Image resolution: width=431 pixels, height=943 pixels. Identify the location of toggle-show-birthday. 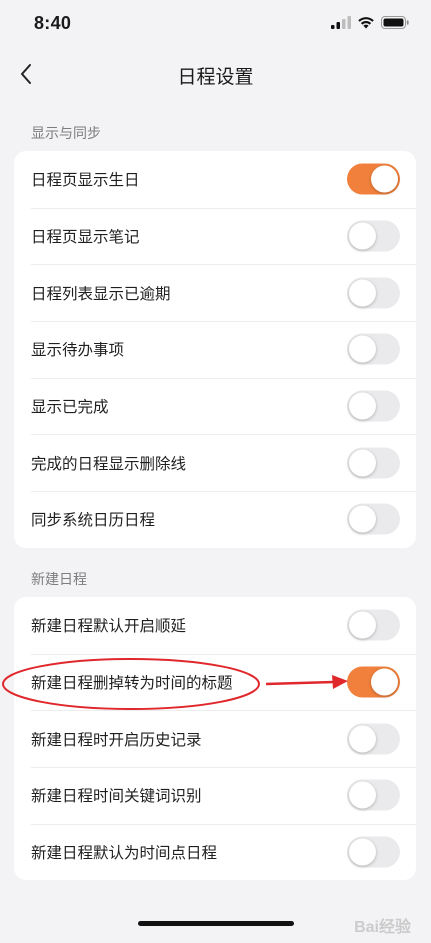
(373, 179).